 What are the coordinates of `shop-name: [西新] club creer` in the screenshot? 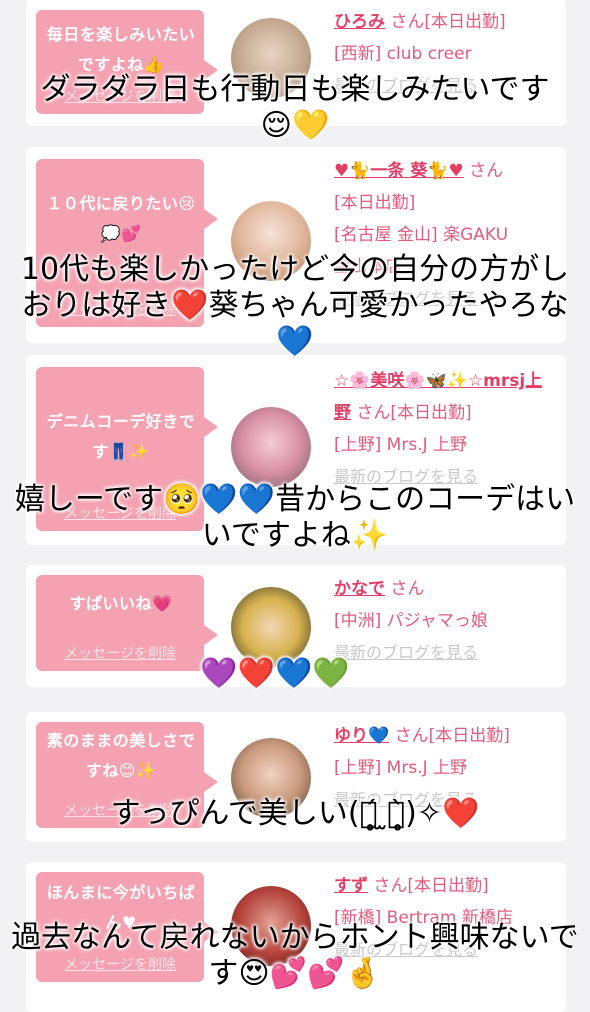 It's located at (403, 54).